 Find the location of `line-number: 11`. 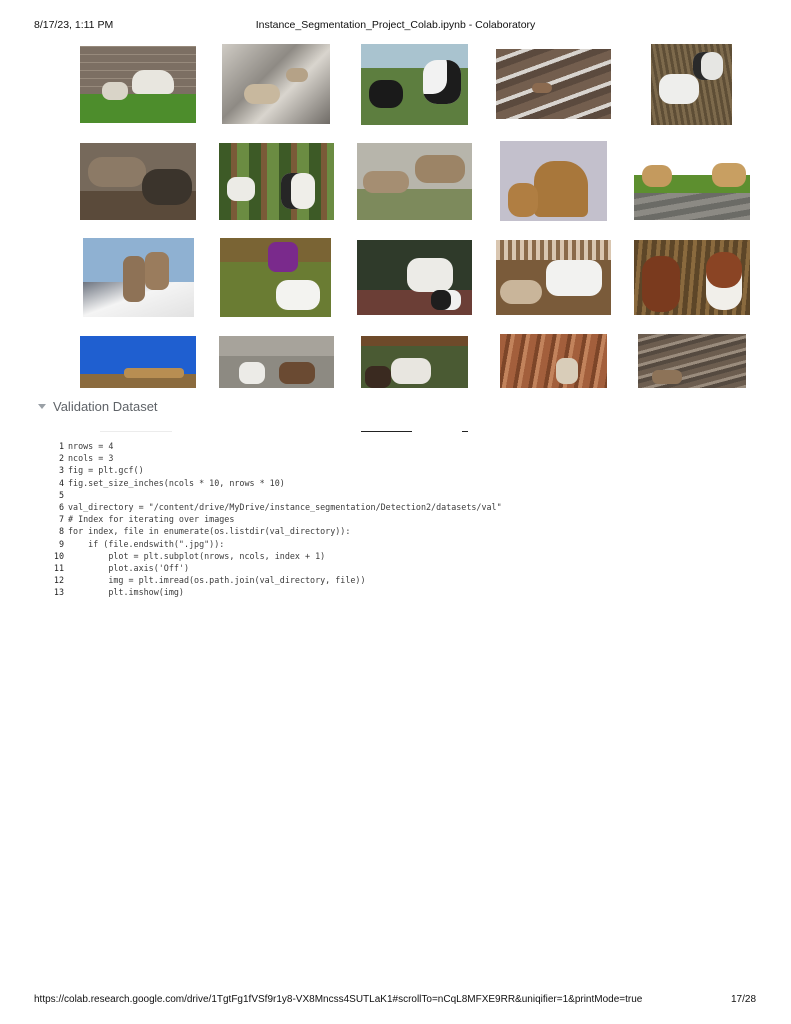

line-number: 11 is located at coordinates (58, 568).